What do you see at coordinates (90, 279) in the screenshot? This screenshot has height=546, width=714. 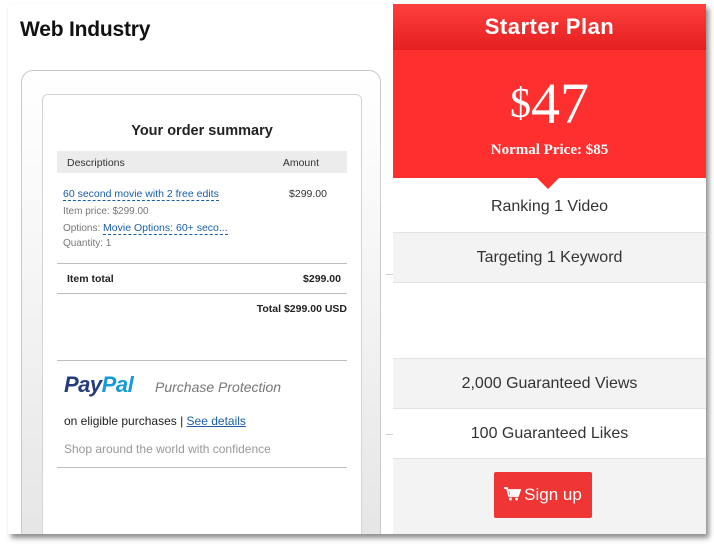 I see `item-total-label: Item total` at bounding box center [90, 279].